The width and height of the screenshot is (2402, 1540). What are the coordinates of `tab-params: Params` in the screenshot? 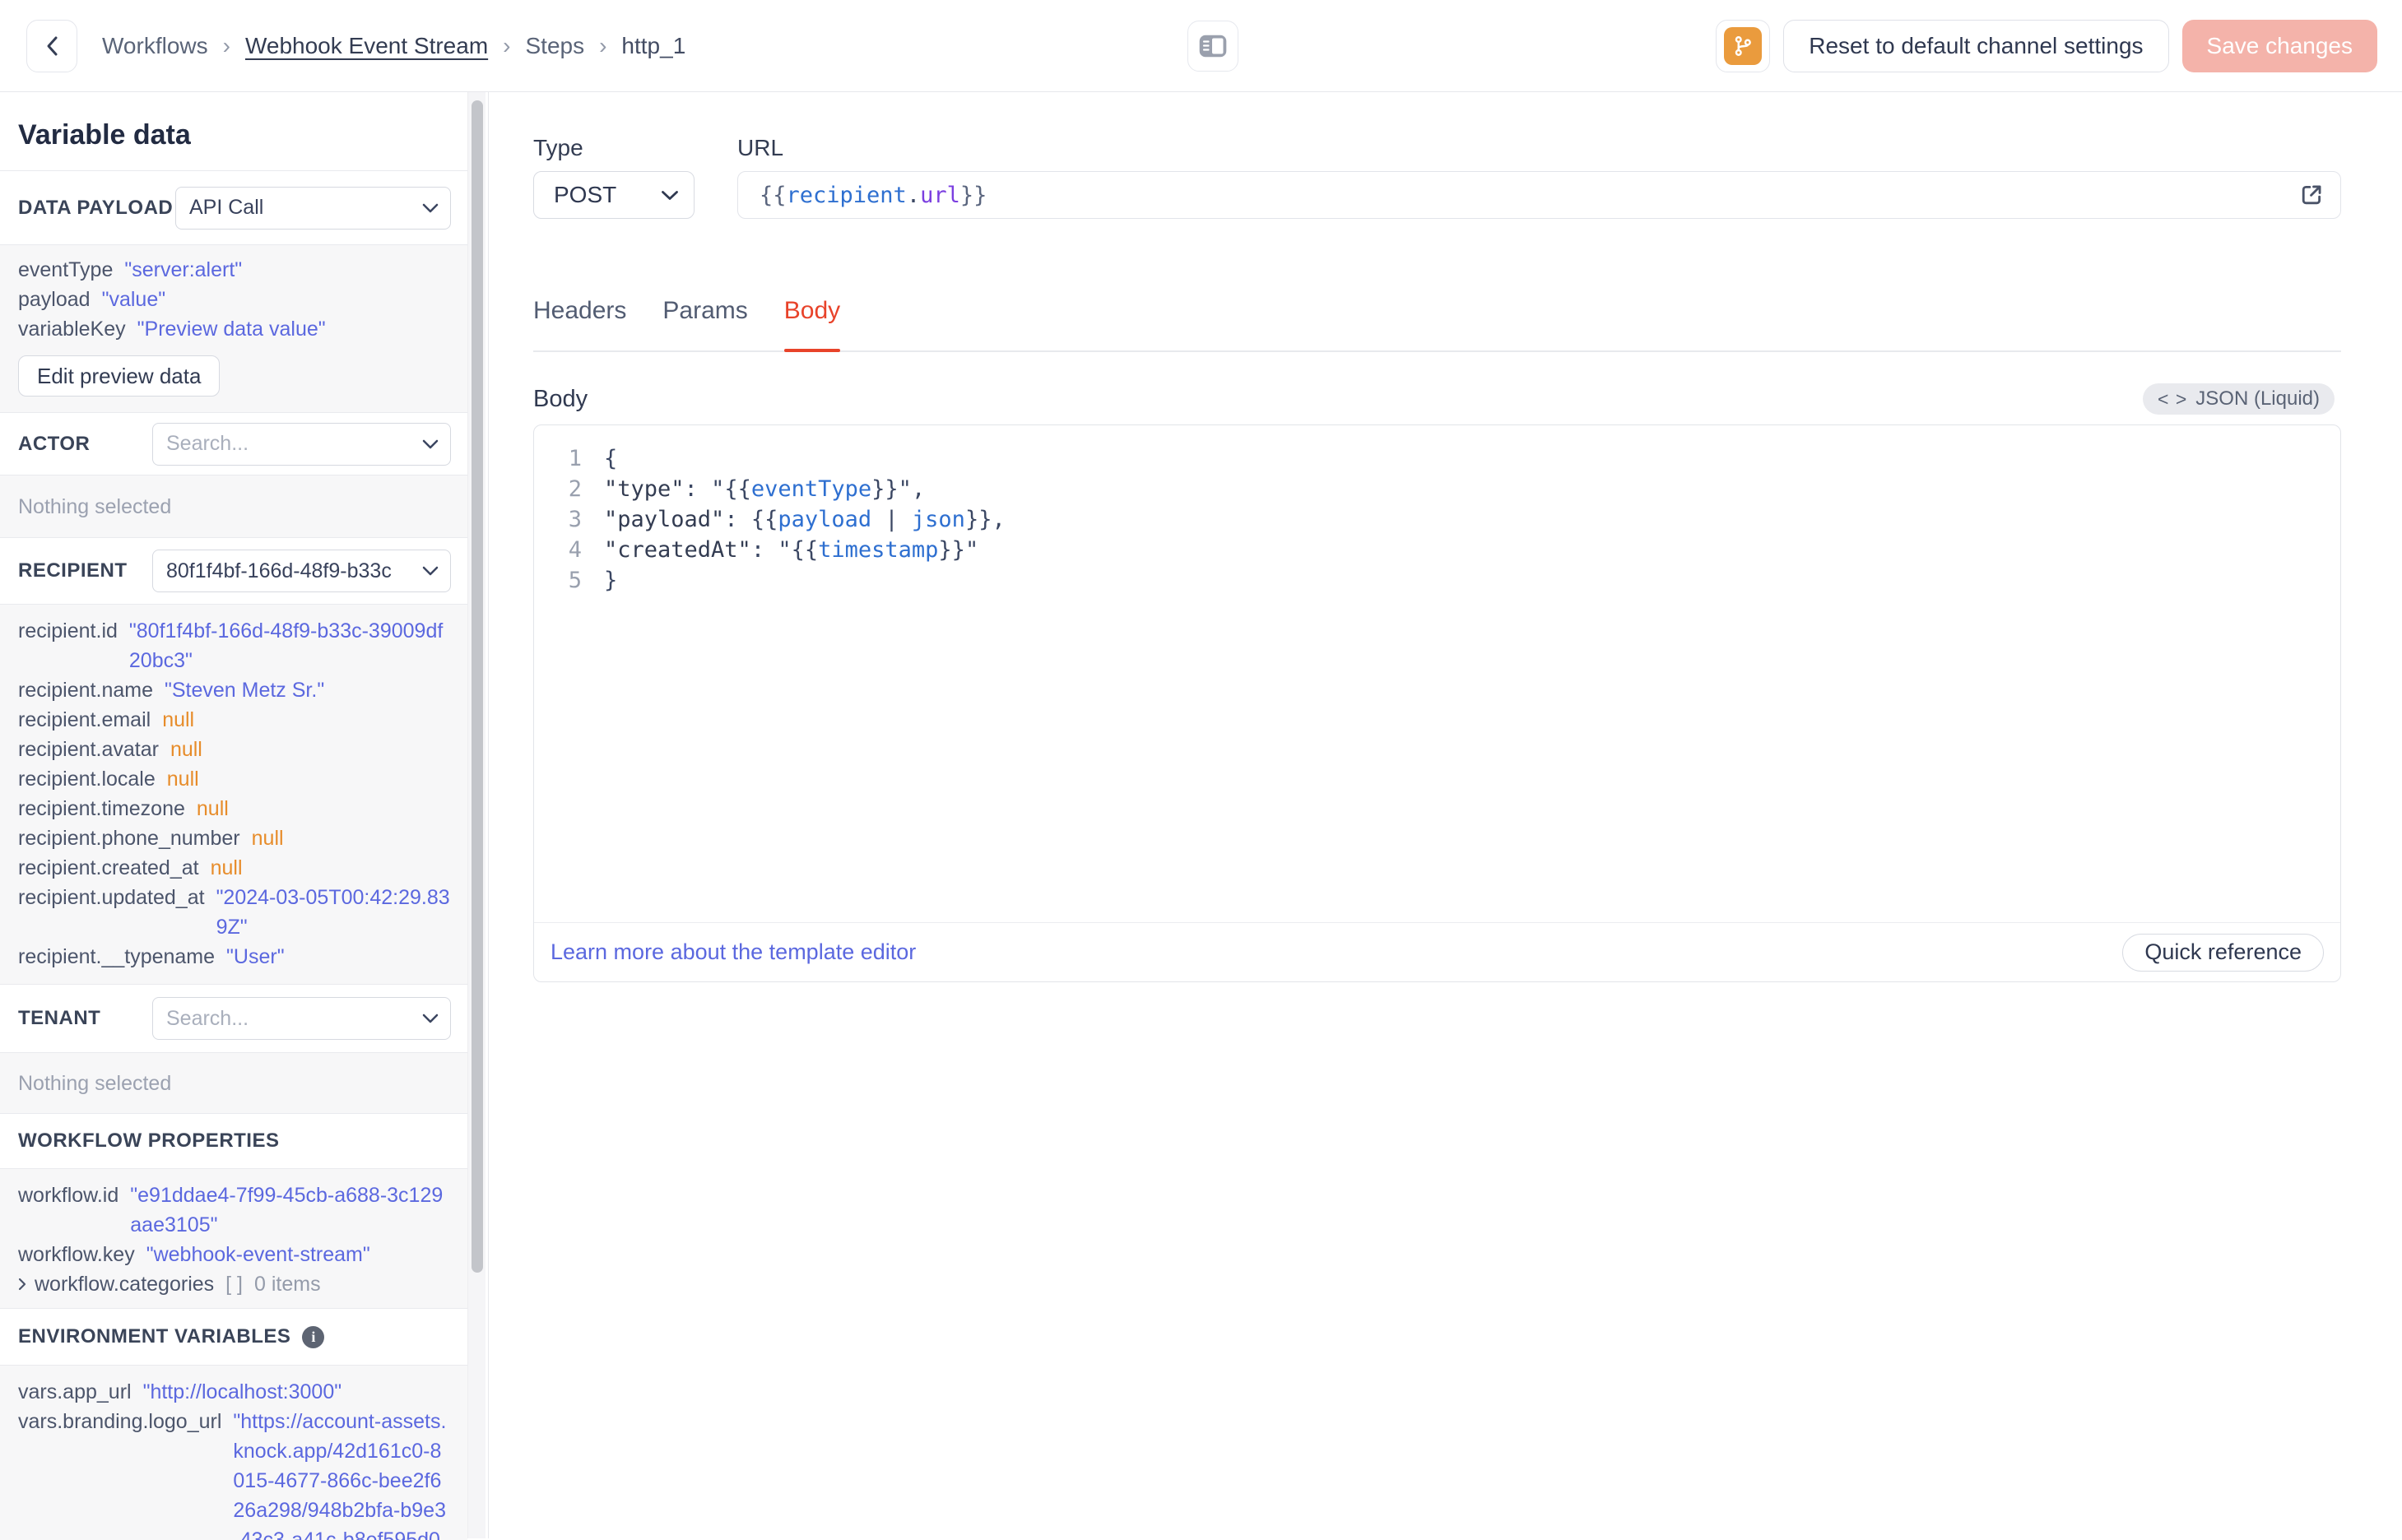 It's located at (704, 323).